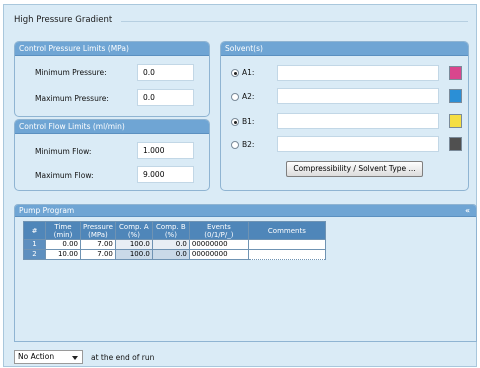  Describe the element at coordinates (286, 230) in the screenshot. I see `col-header-comments: Comments` at that location.